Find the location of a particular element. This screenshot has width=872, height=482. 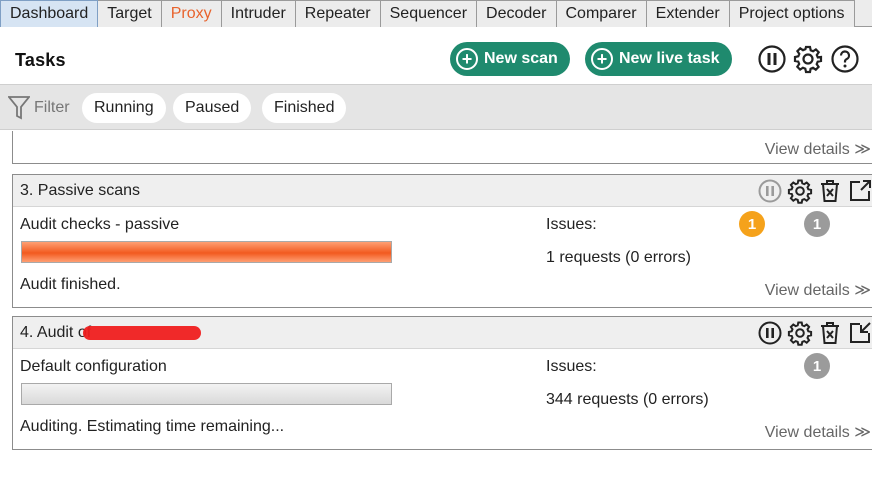

filter-control: Filter is located at coordinates (39, 108).